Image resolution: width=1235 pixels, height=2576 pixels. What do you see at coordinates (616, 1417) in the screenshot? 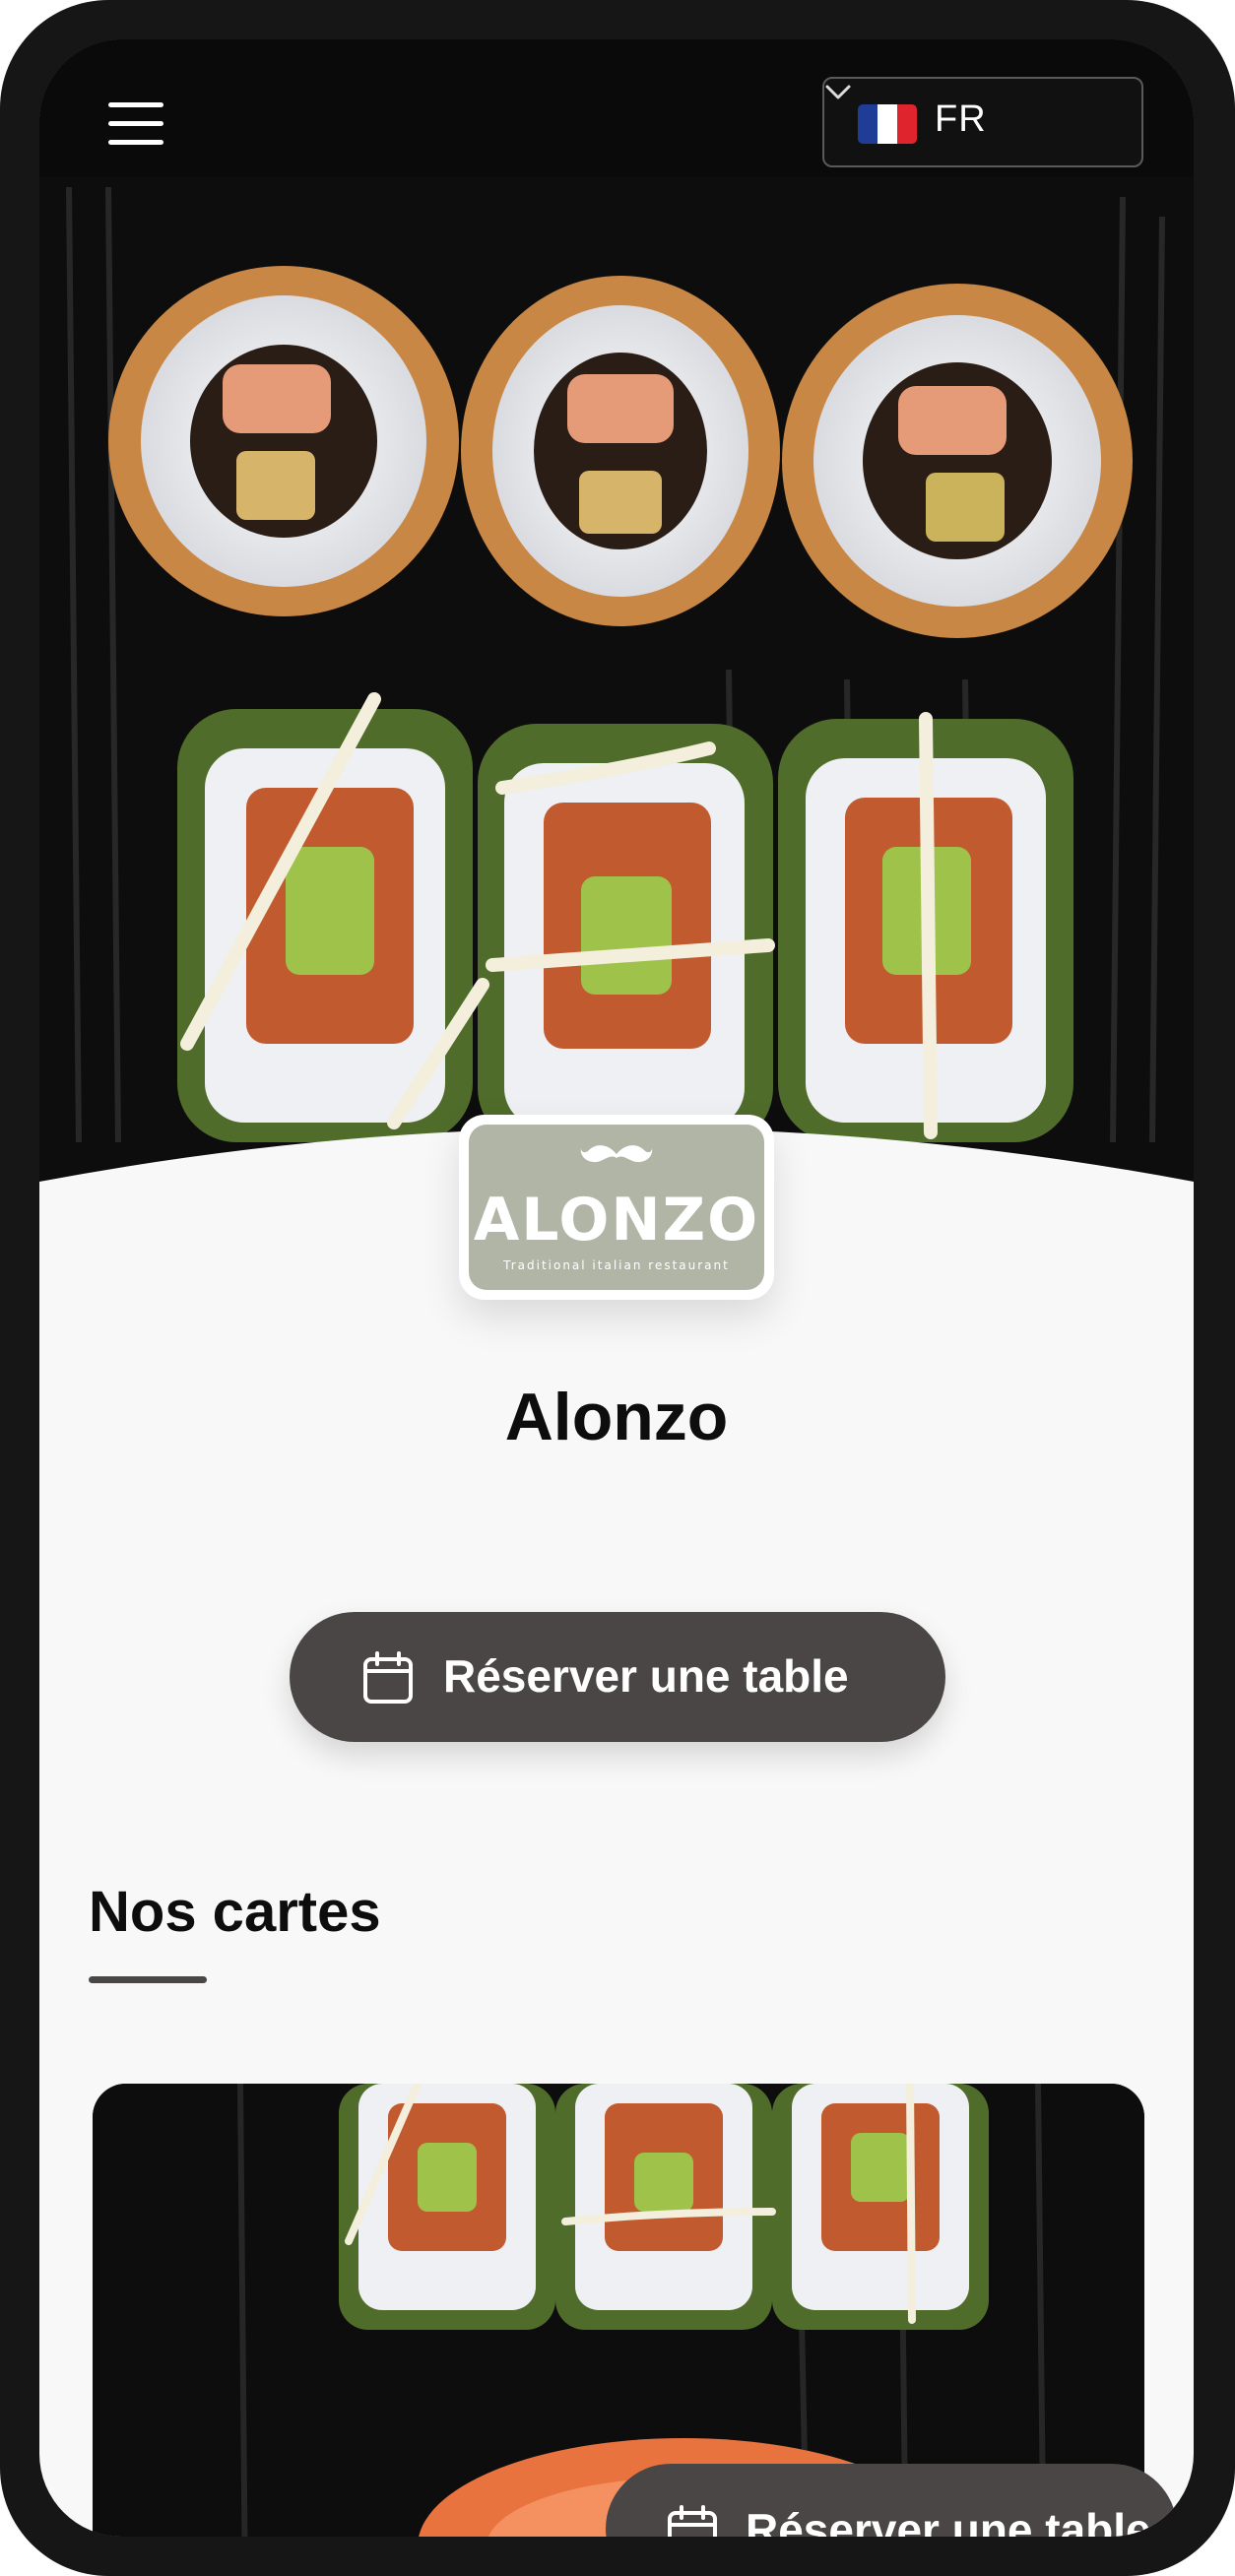
I see `restaurant-name: Alonzo` at bounding box center [616, 1417].